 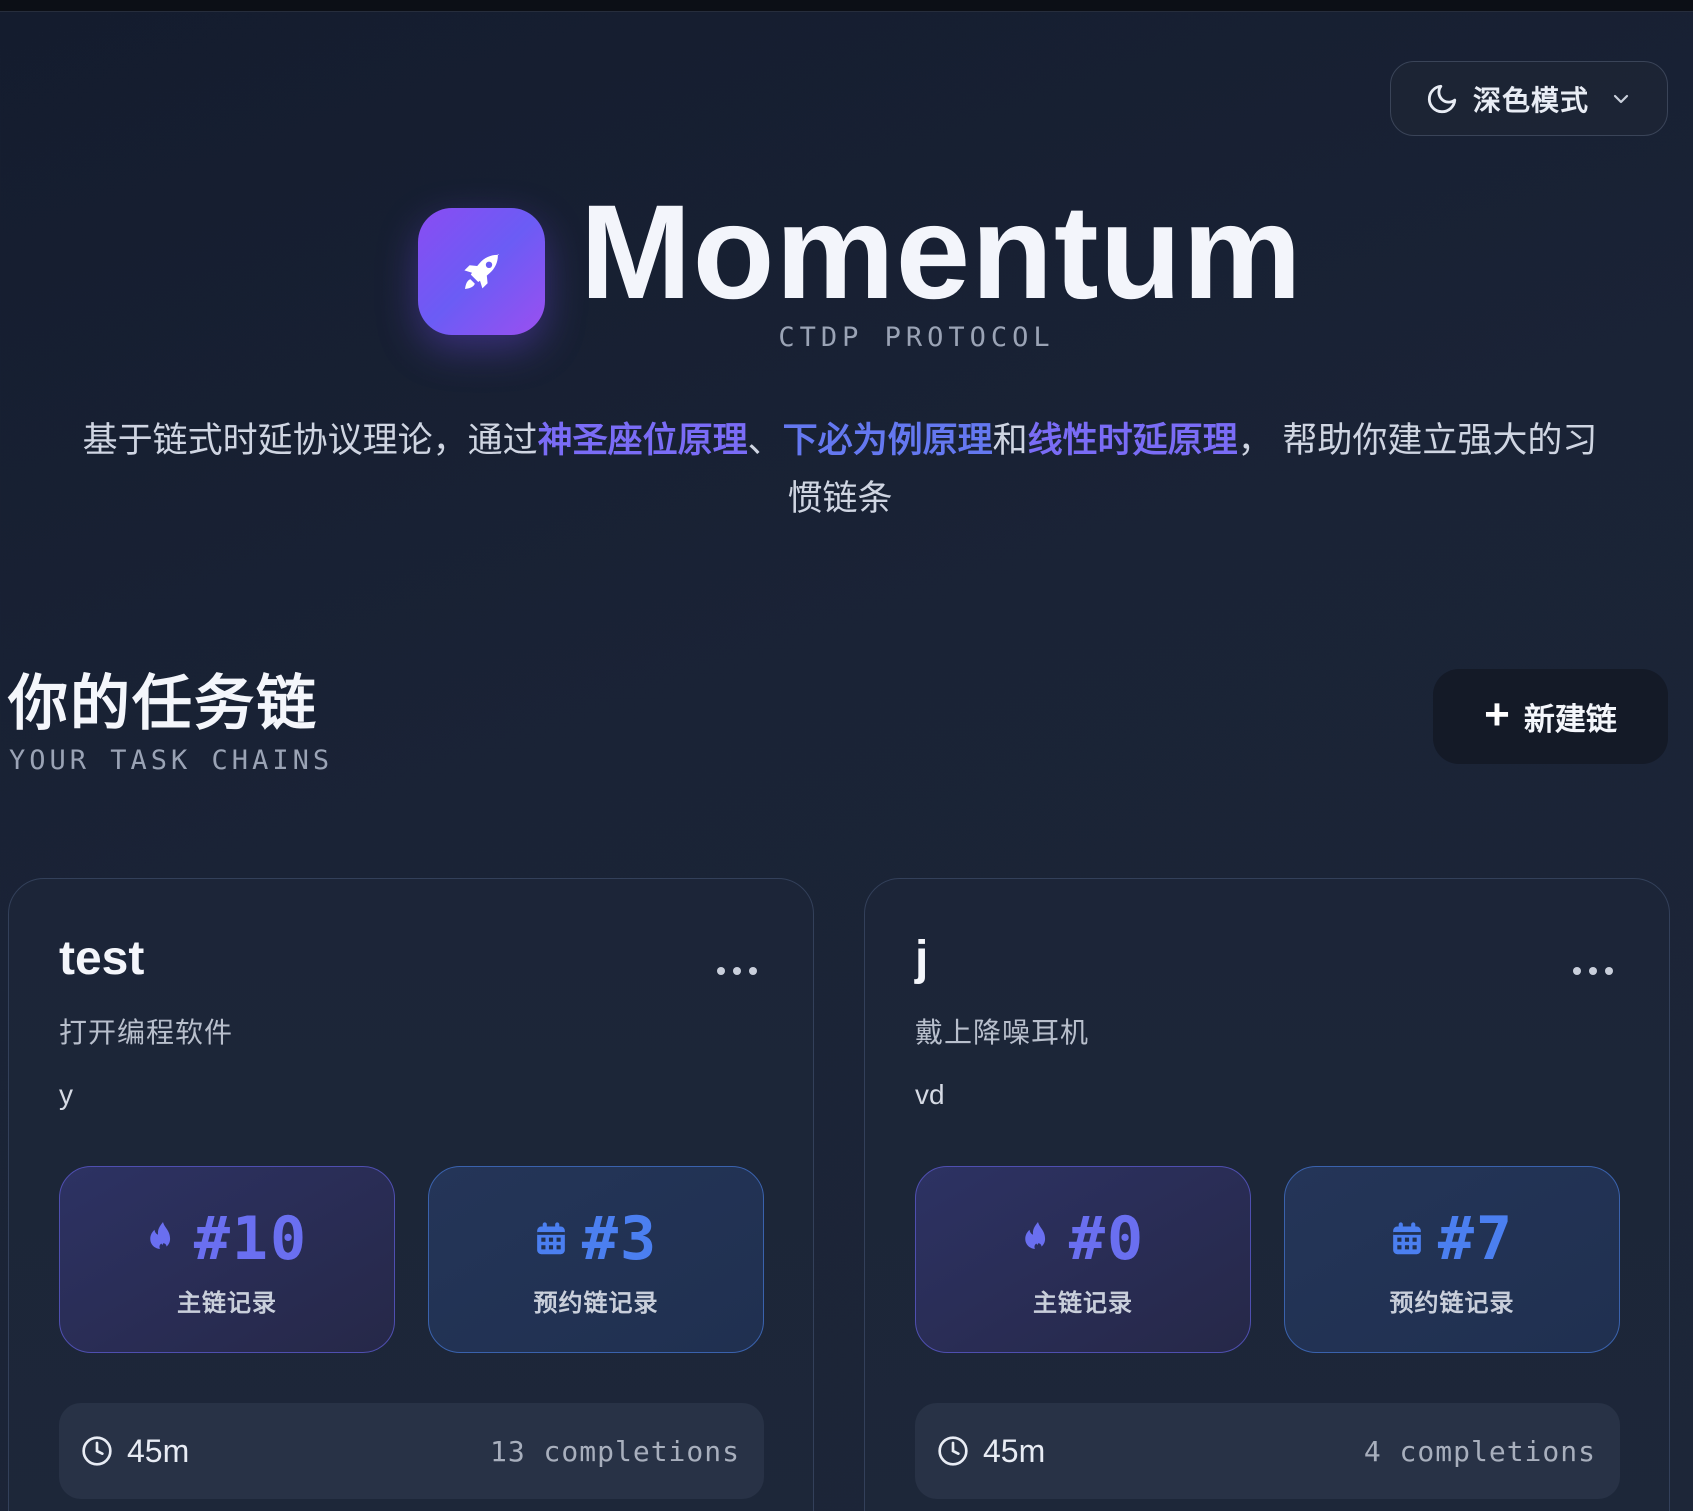 What do you see at coordinates (1002, 1032) in the screenshot?
I see `chain-trigger: 戴上降噪耳机` at bounding box center [1002, 1032].